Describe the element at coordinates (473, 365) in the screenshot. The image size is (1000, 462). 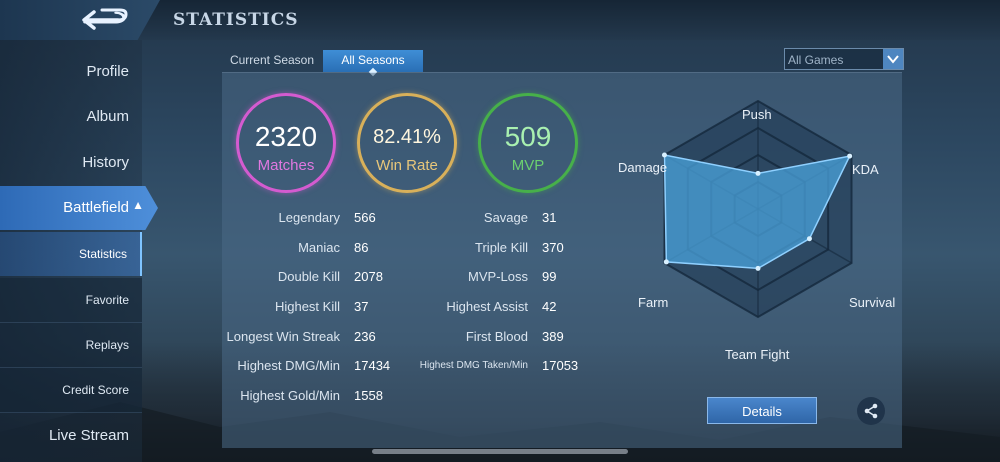
I see `stat-label: Highest DMG Taken/Min` at that location.